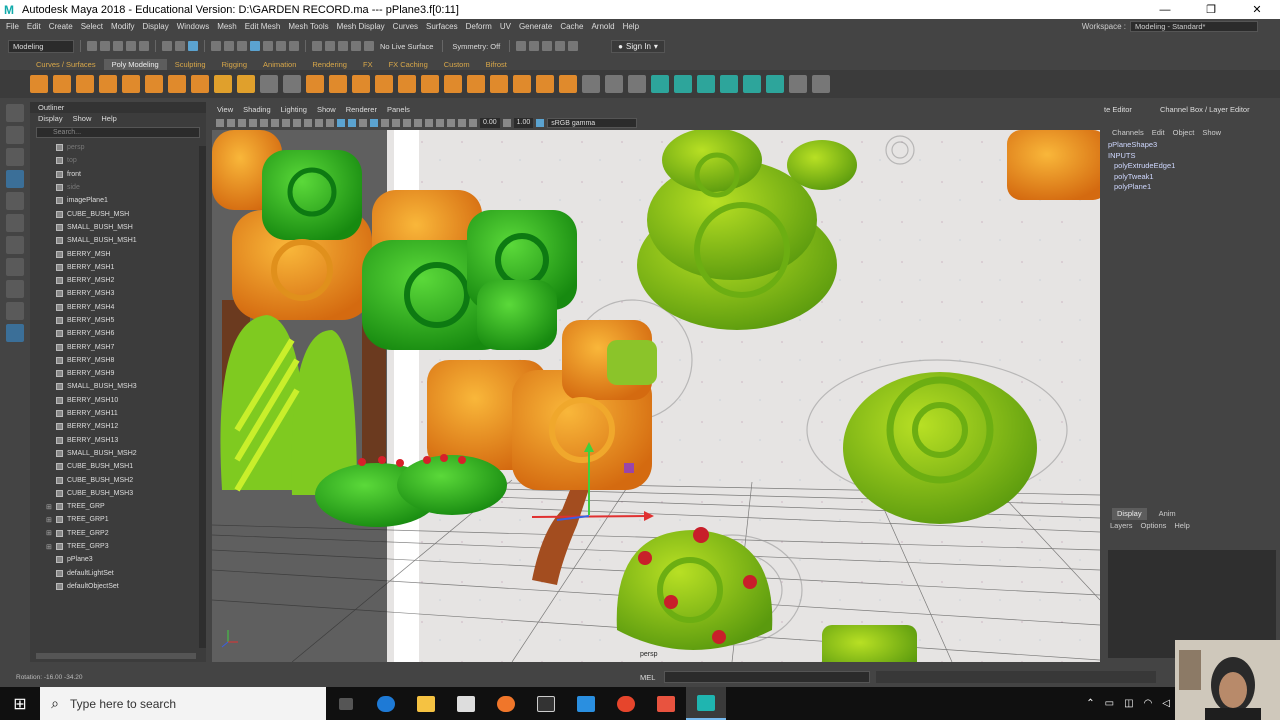  Describe the element at coordinates (116, 656) in the screenshot. I see `outliner-horizontal-scrollbar` at that location.